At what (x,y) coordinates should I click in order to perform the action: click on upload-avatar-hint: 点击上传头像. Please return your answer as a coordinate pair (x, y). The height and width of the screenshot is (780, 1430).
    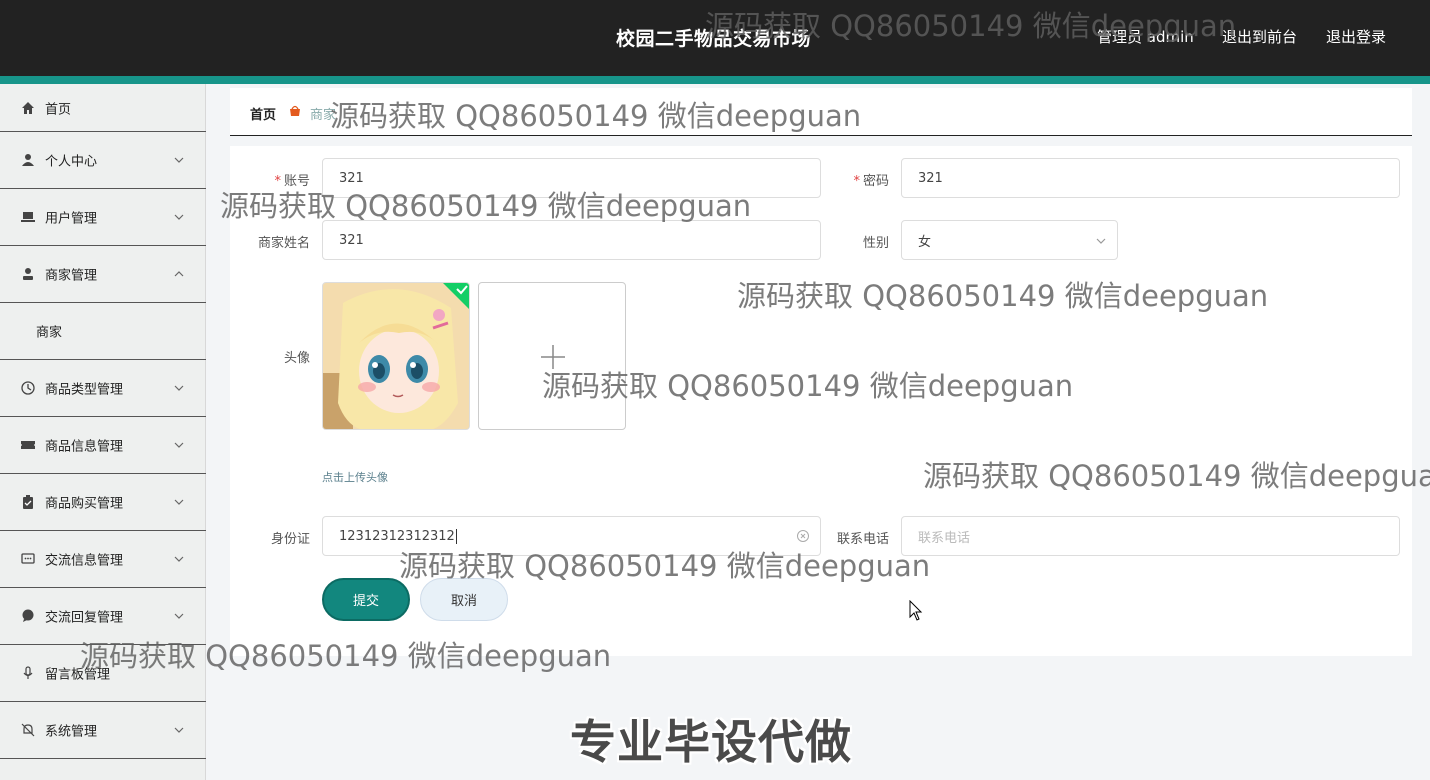
    Looking at the image, I should click on (355, 477).